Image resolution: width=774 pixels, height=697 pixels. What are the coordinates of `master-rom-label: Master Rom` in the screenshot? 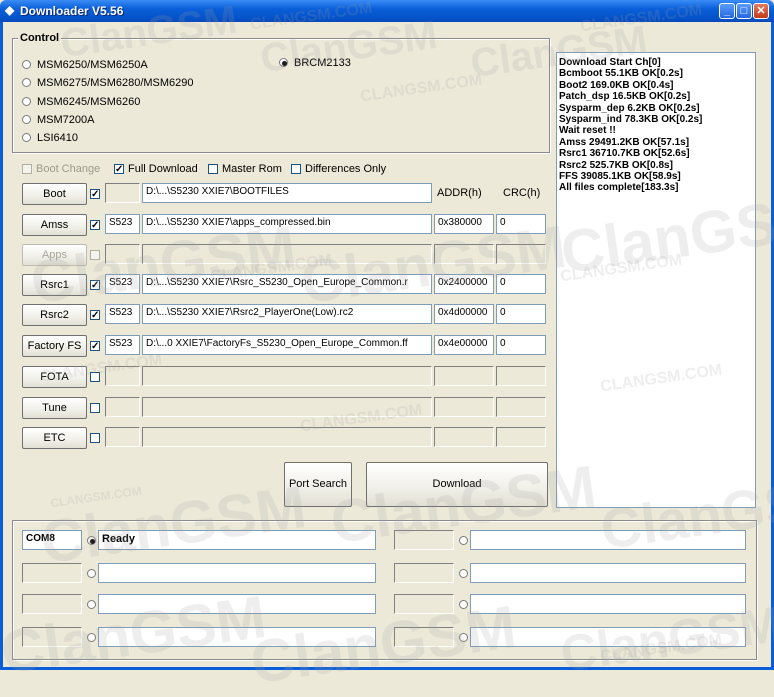 It's located at (252, 169).